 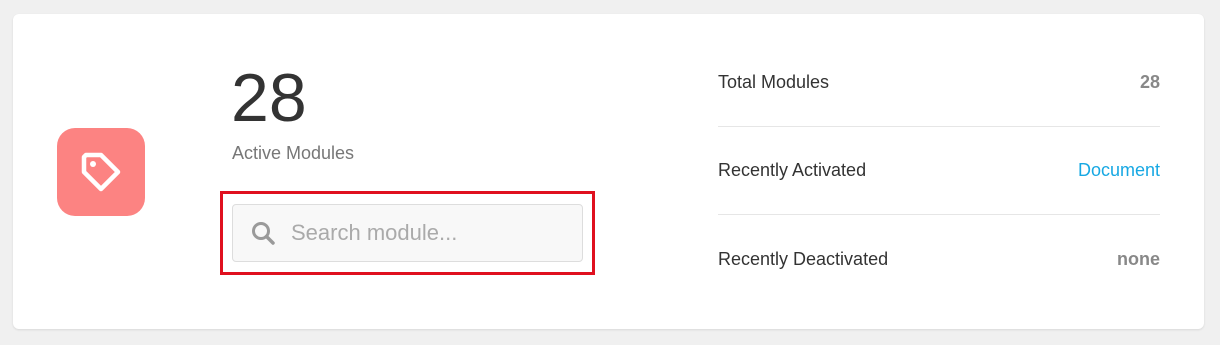 I want to click on stat-label: Total Modules, so click(x=774, y=82).